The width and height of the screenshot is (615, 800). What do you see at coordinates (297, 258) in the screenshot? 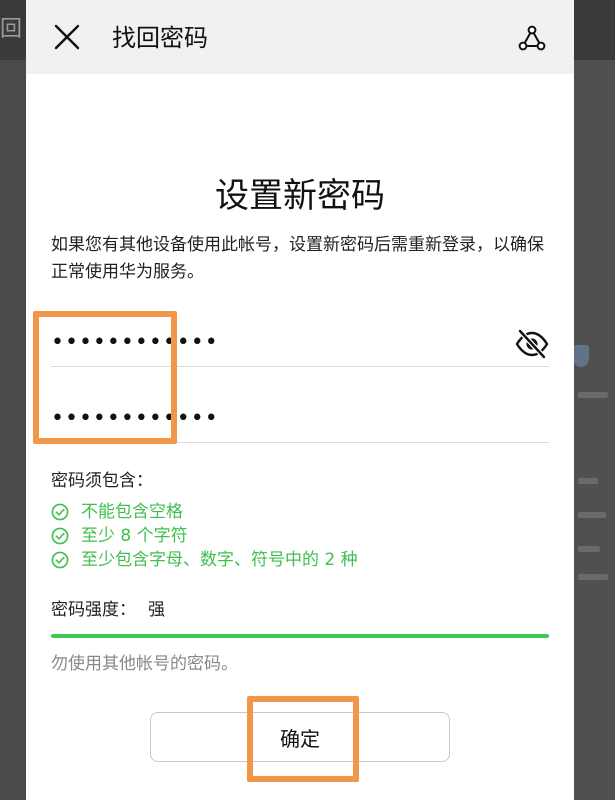
I see `description-text: 如果您有其他设备使用此帐号，设置新密码后需重新登录，以确保正常使用华为服务。` at bounding box center [297, 258].